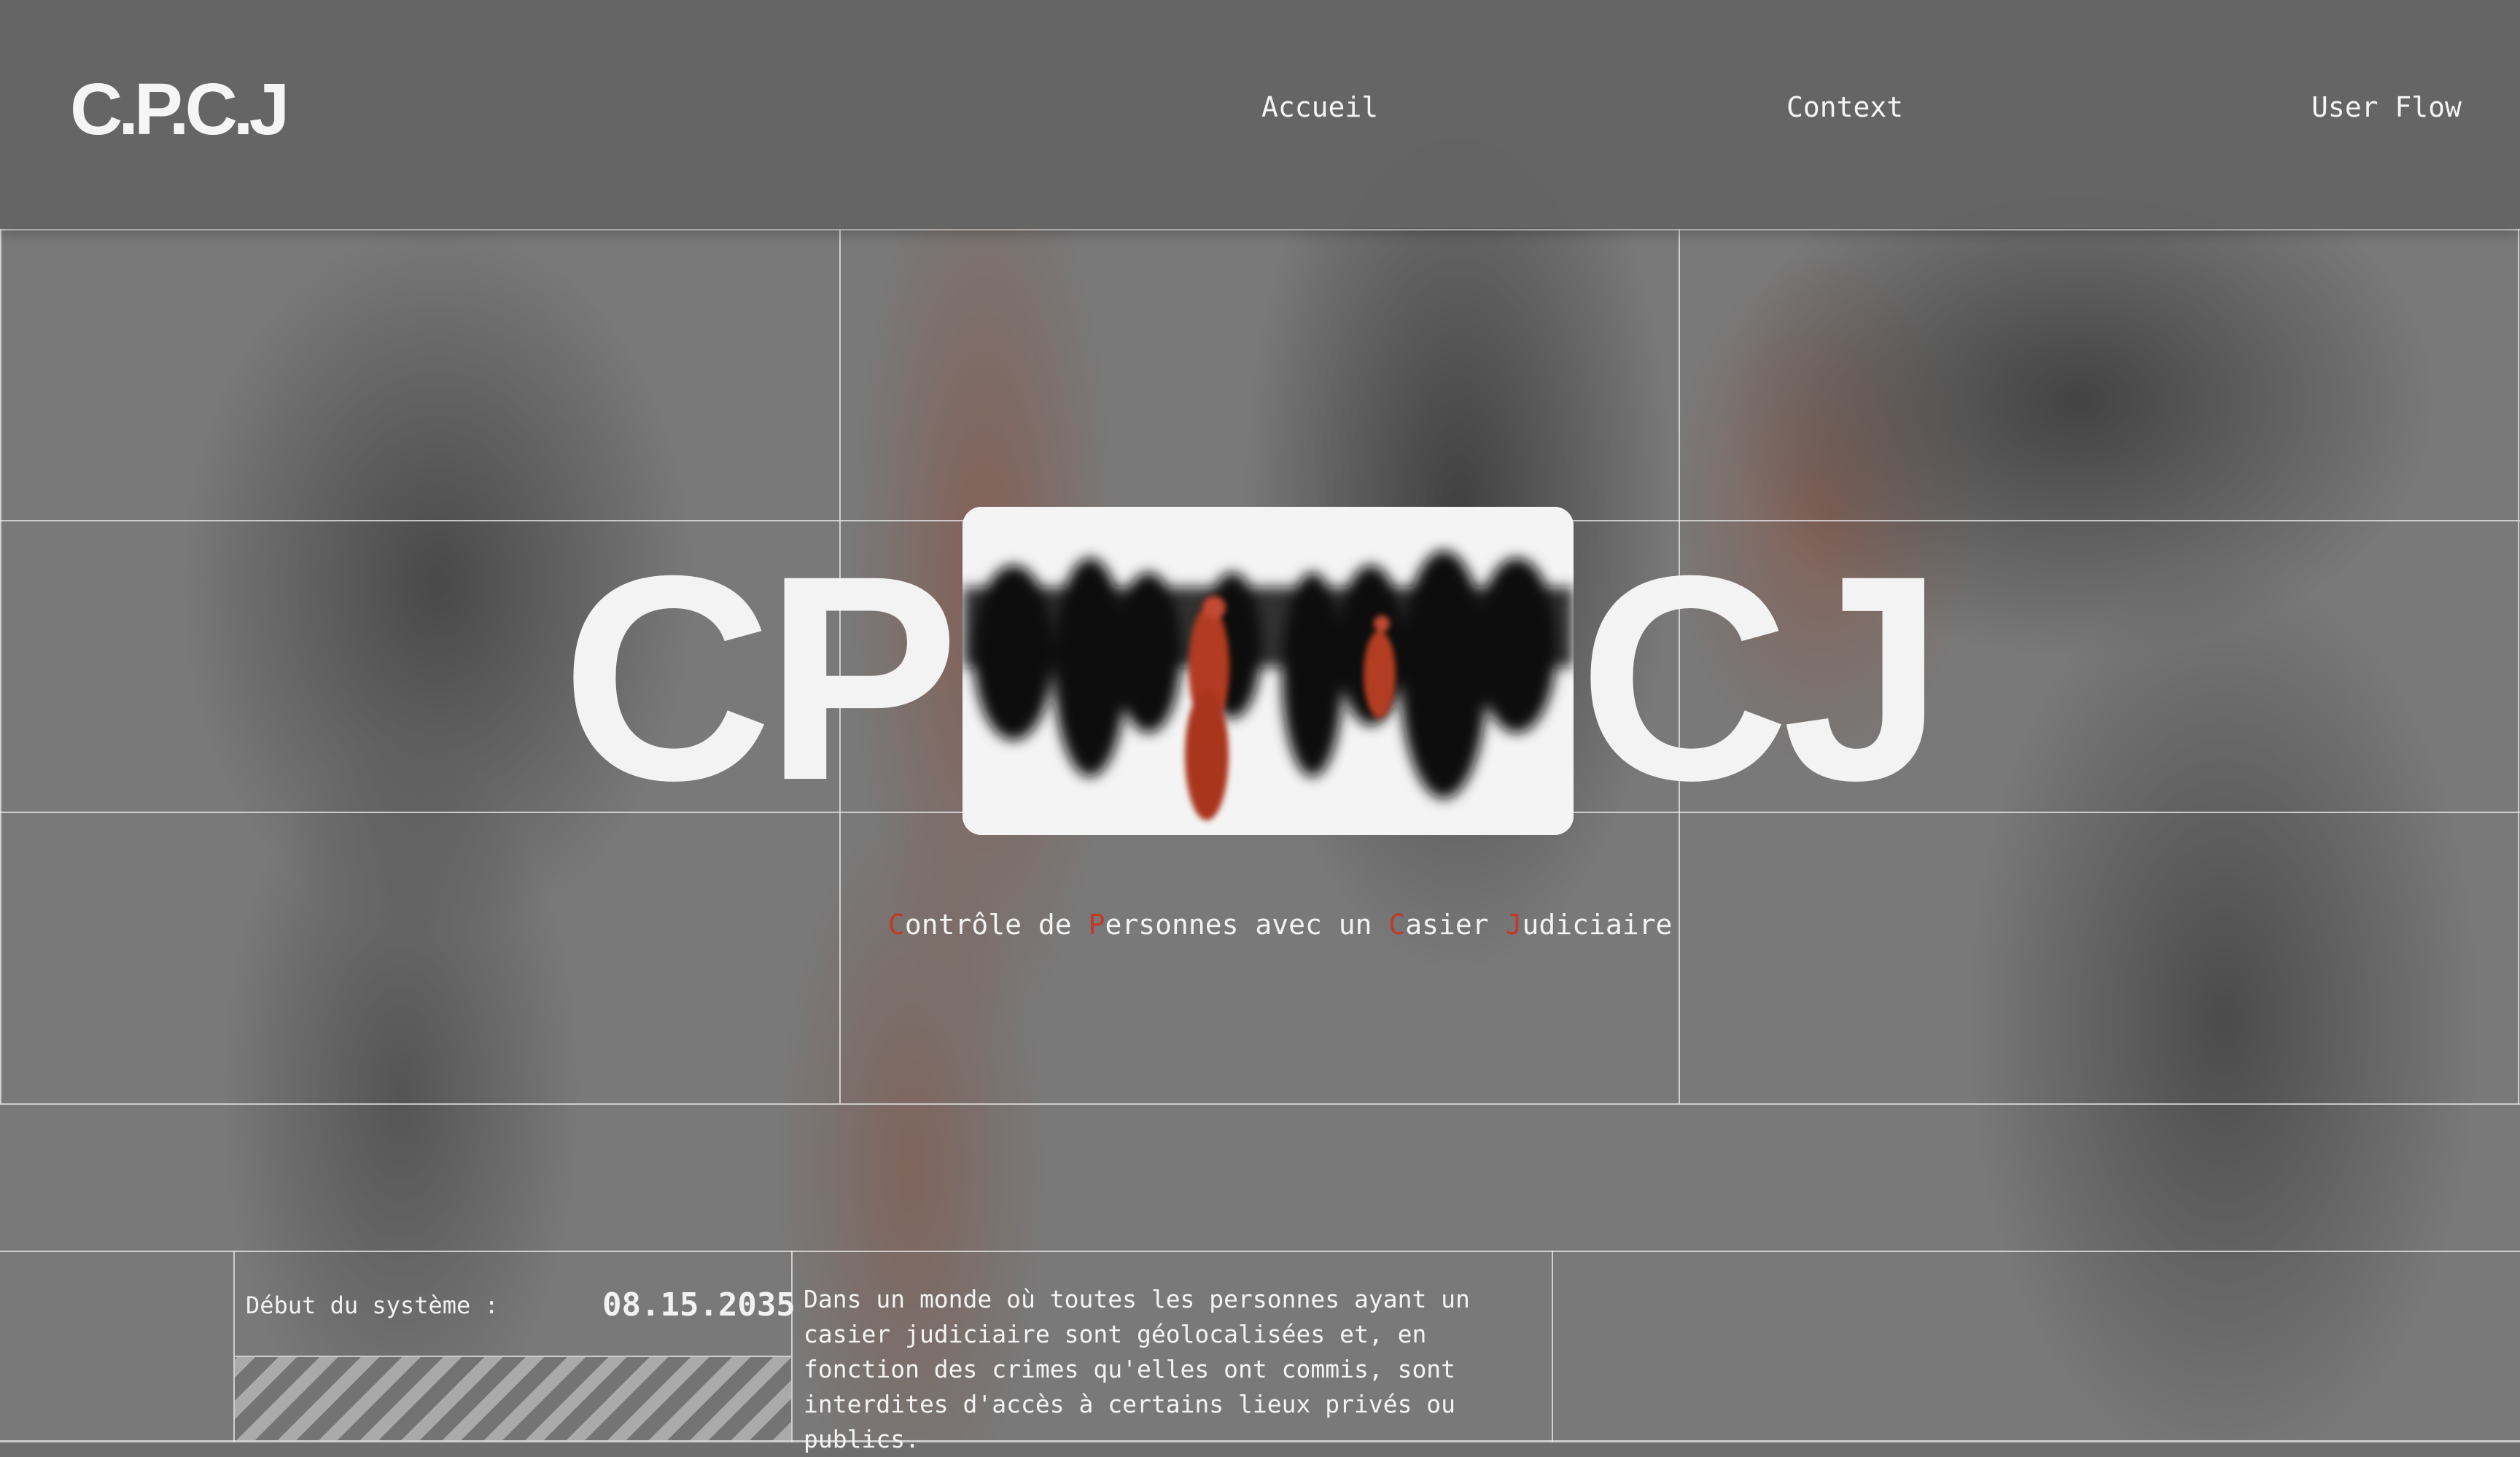 The image size is (2520, 1457). Describe the element at coordinates (1455, 925) in the screenshot. I see `subtitle-text-3: asier` at that location.